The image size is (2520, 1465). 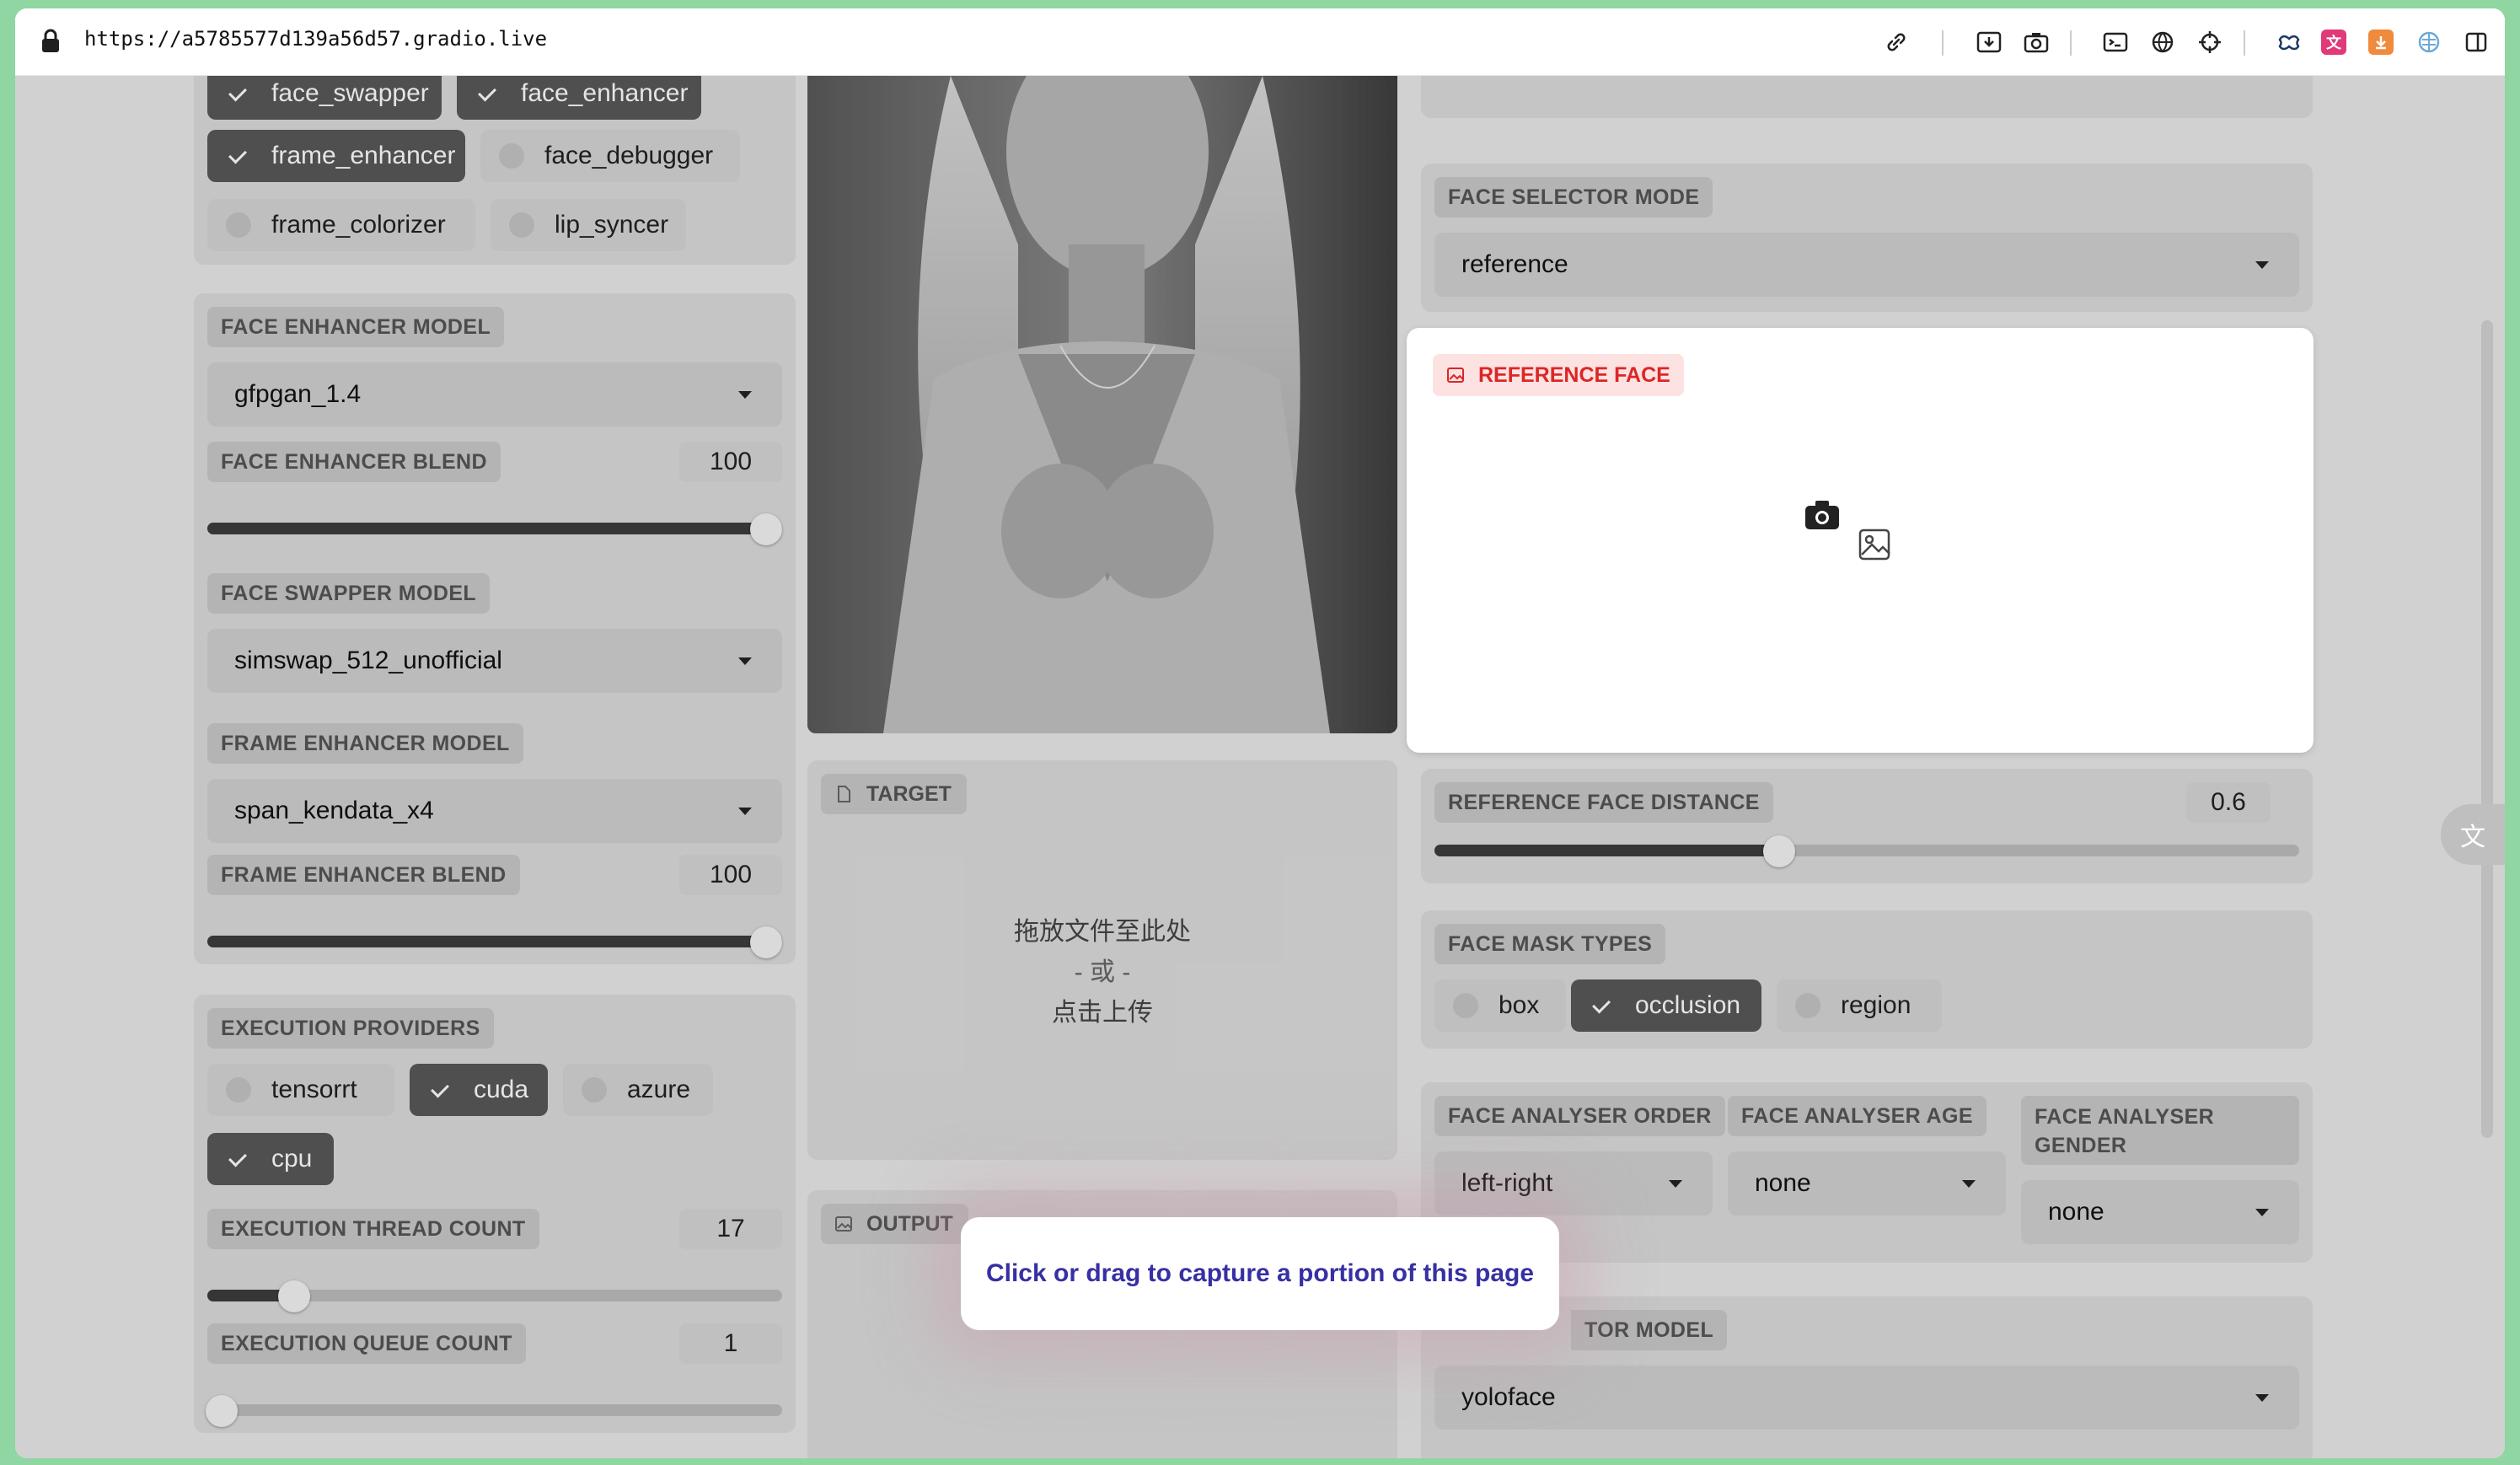 I want to click on crosshair-icon, so click(x=2210, y=42).